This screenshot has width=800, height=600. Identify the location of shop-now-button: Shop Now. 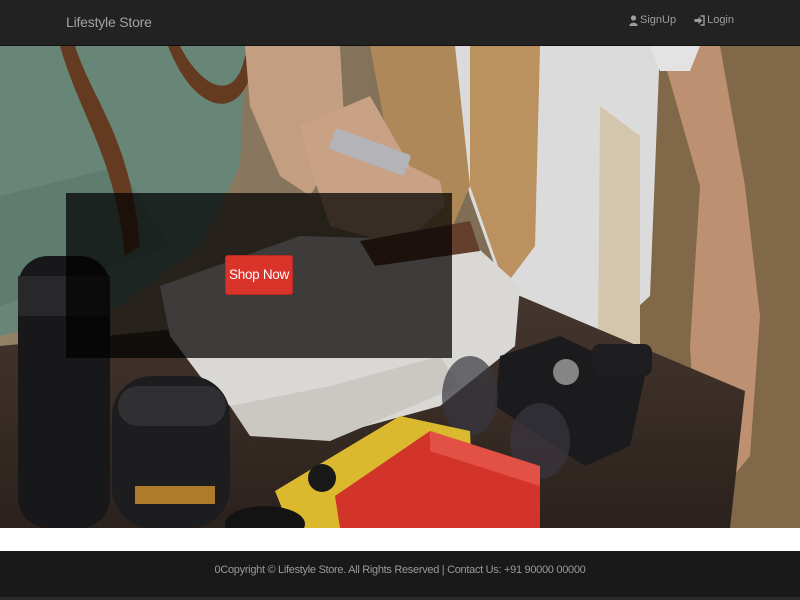
(259, 275).